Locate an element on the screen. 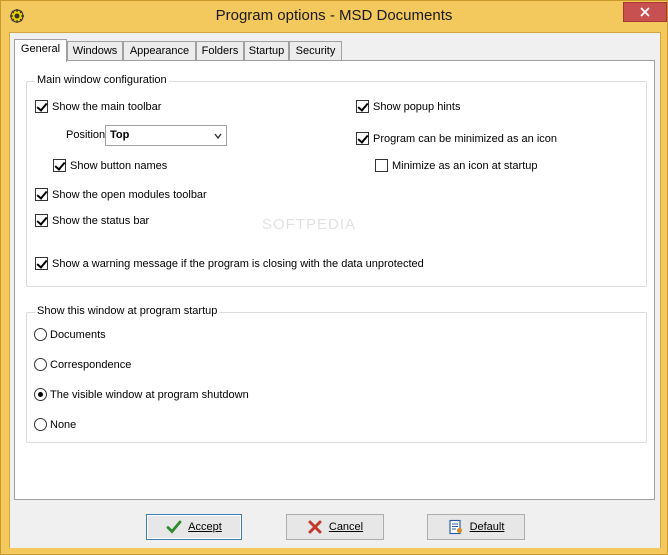 This screenshot has width=668, height=555. document-settings-icon is located at coordinates (455, 527).